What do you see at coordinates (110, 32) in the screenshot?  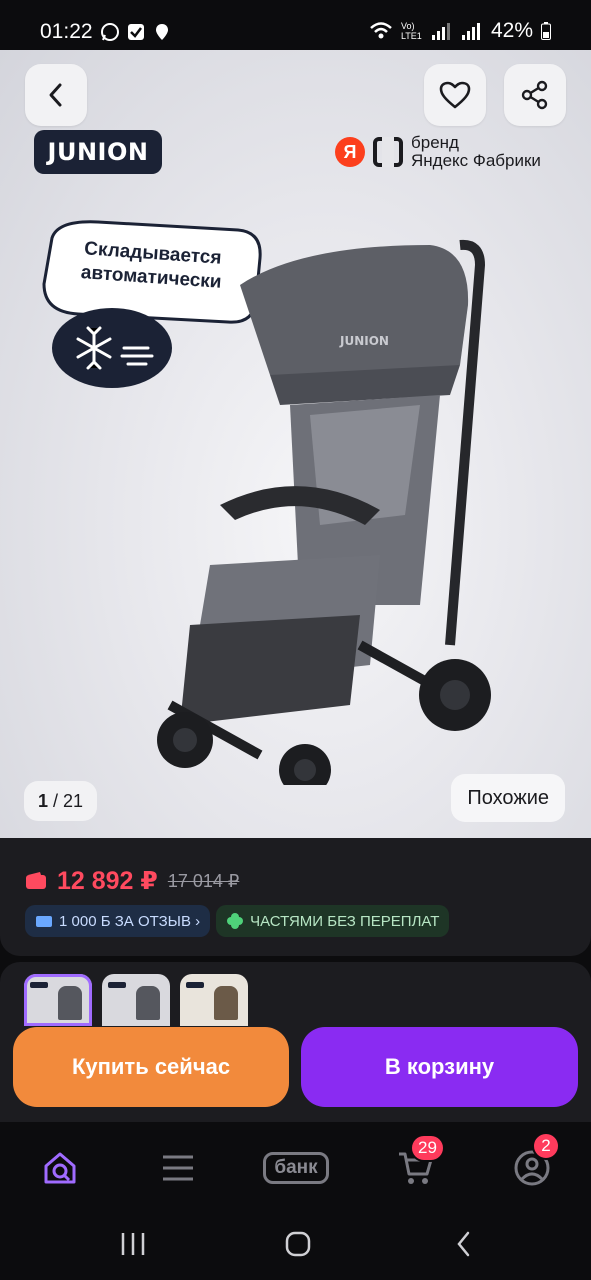 I see `whatsapp-icon` at bounding box center [110, 32].